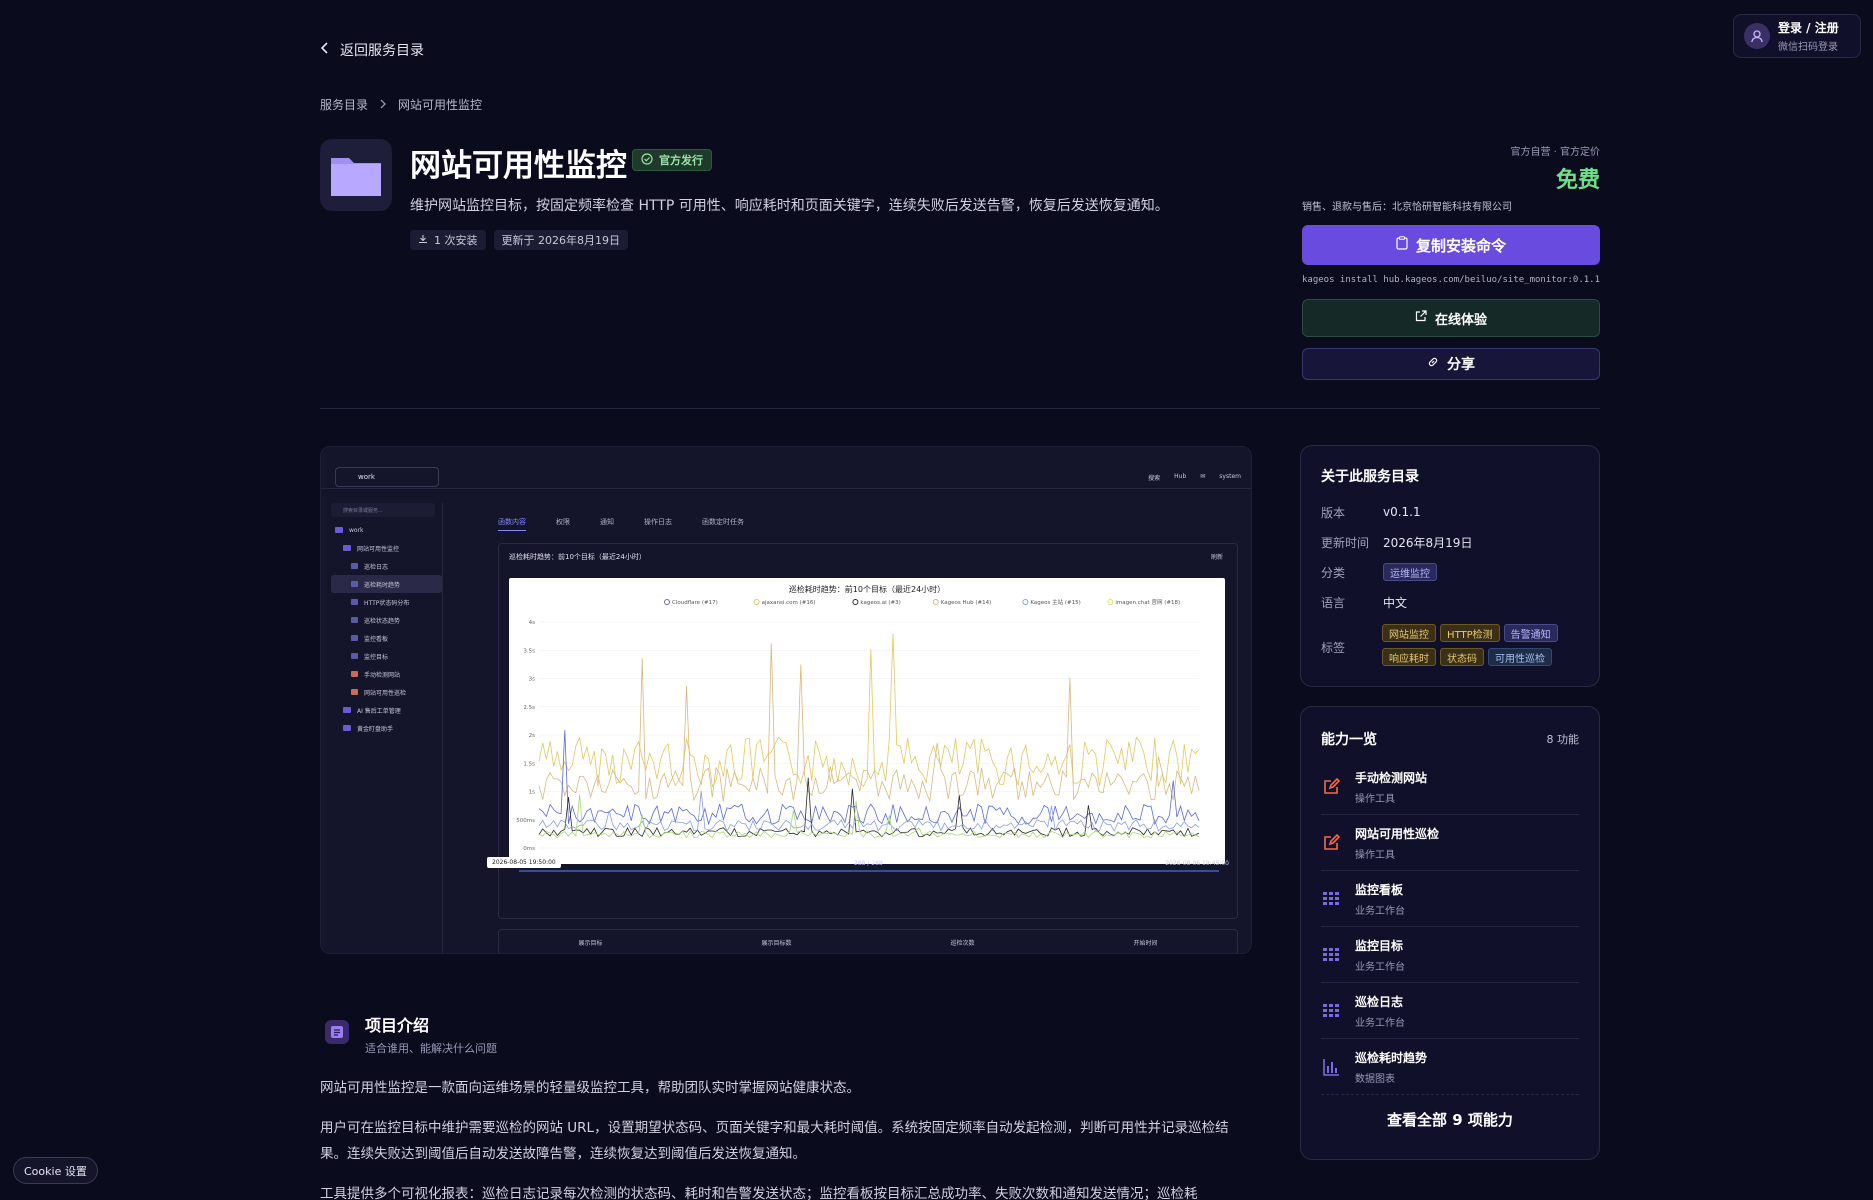 The width and height of the screenshot is (1873, 1200). Describe the element at coordinates (354, 602) in the screenshot. I see `chart-icon` at that location.